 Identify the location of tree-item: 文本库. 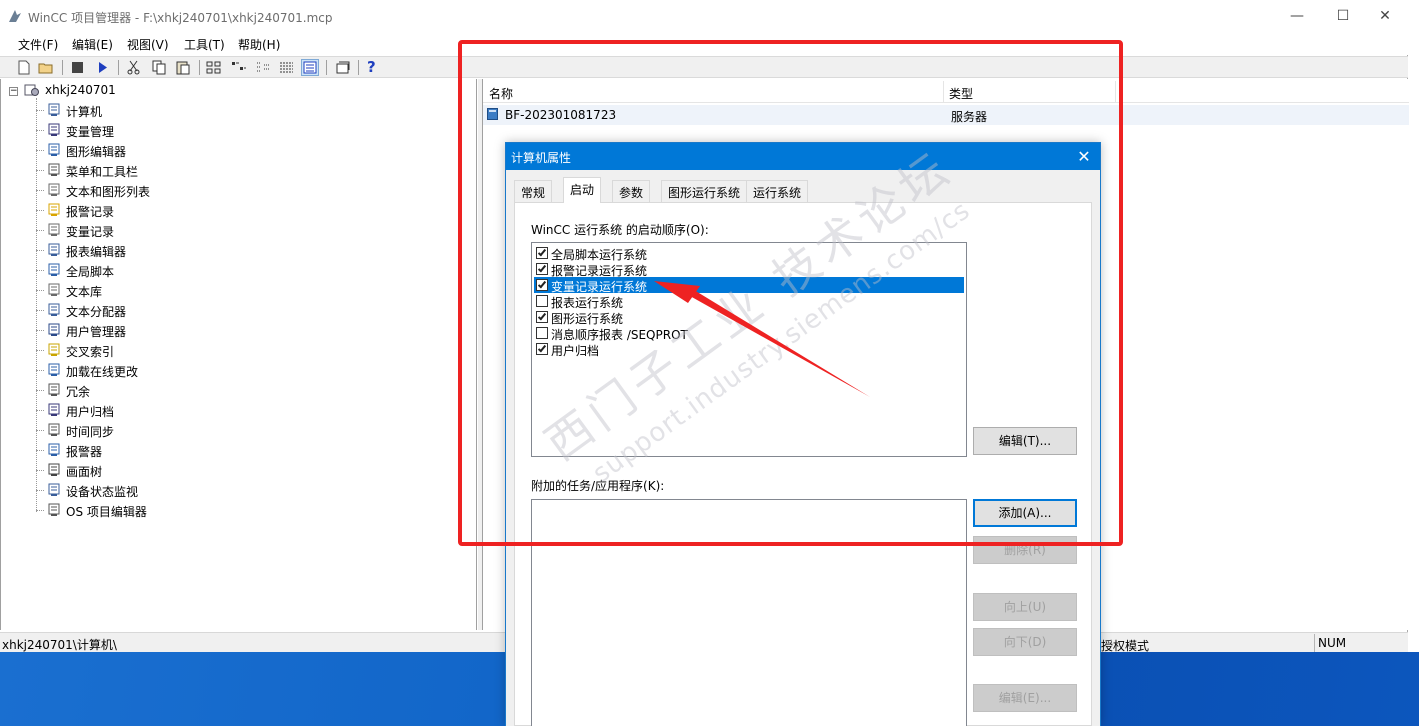
(246, 290).